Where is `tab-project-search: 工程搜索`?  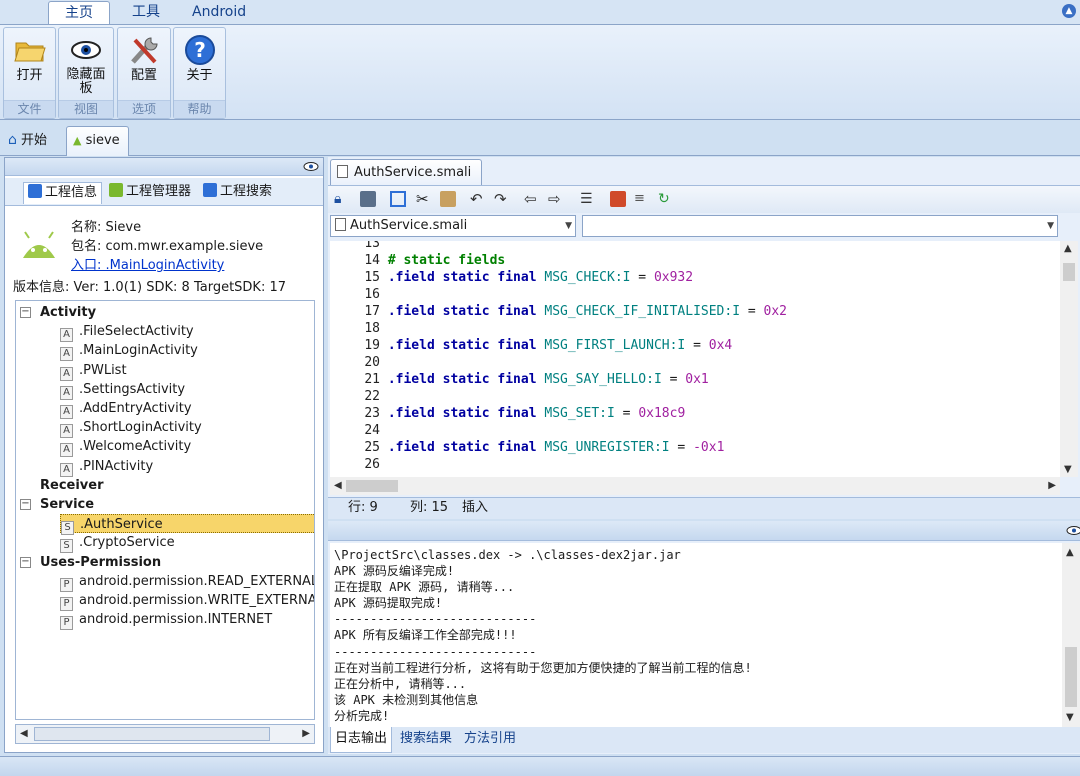
tab-project-search: 工程搜索 is located at coordinates (237, 193).